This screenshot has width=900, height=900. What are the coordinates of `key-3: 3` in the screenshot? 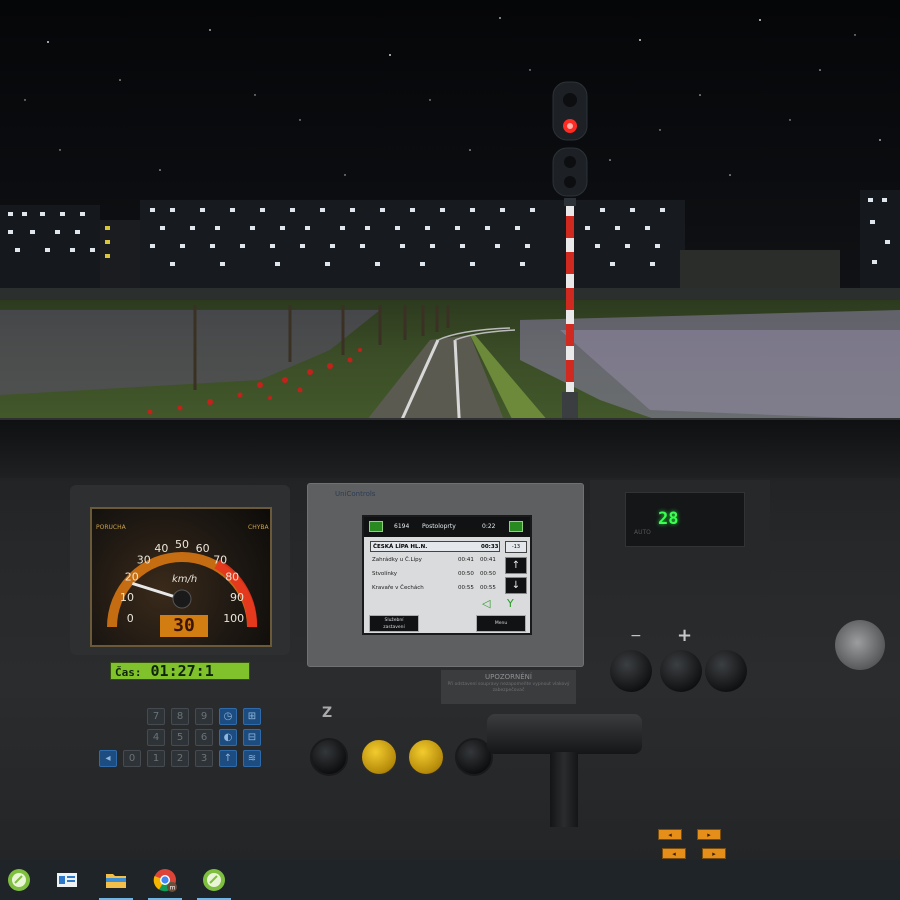 It's located at (204, 758).